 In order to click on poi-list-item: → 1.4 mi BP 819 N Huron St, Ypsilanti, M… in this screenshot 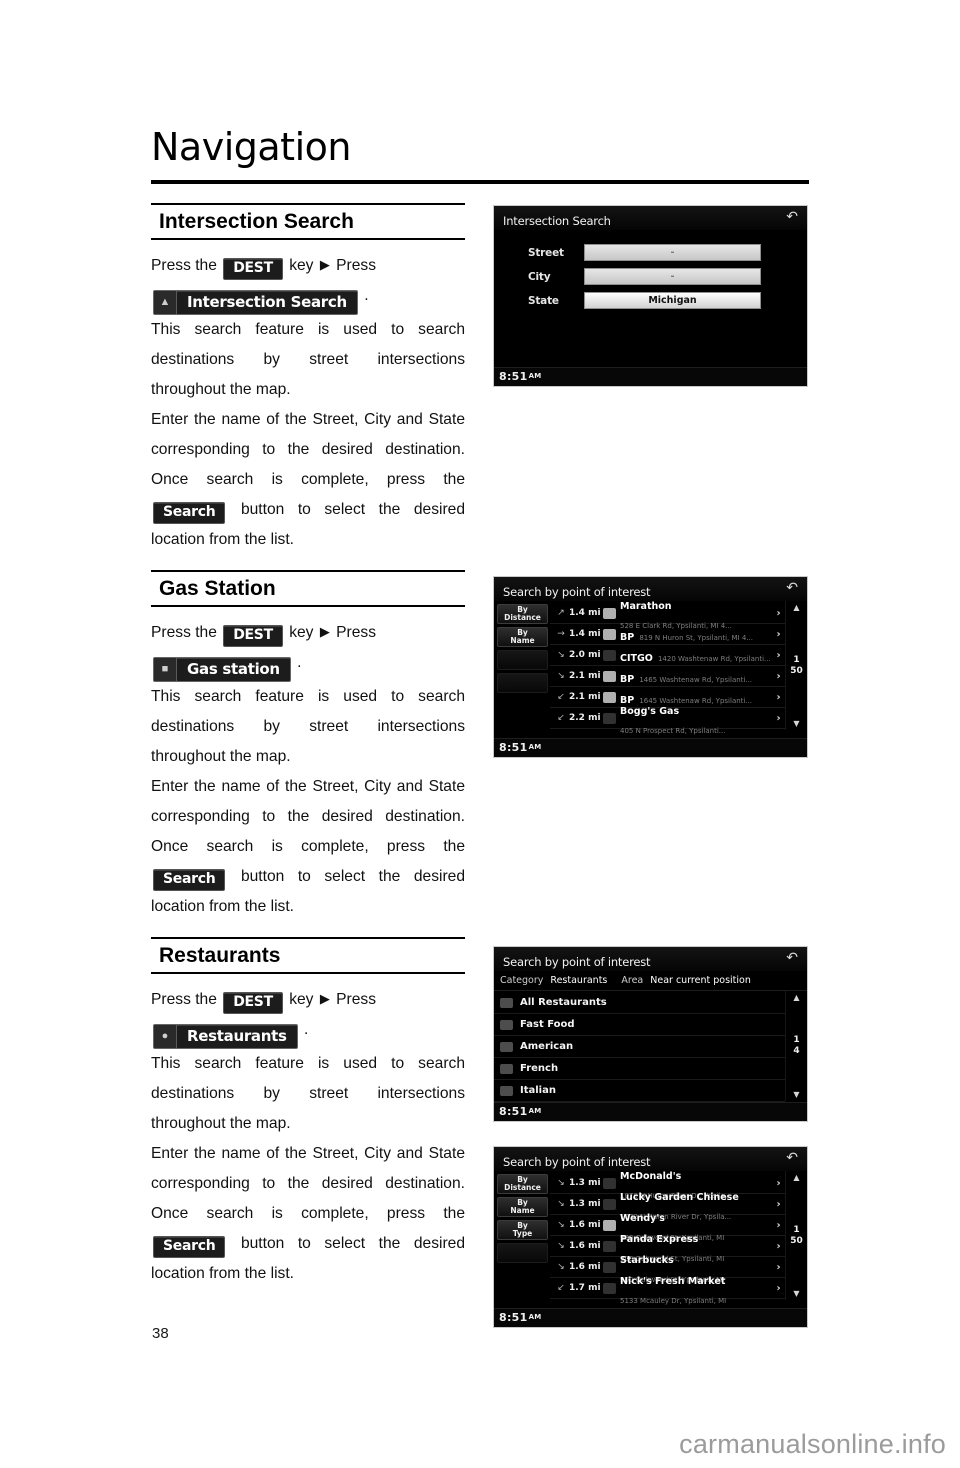, I will do `click(667, 634)`.